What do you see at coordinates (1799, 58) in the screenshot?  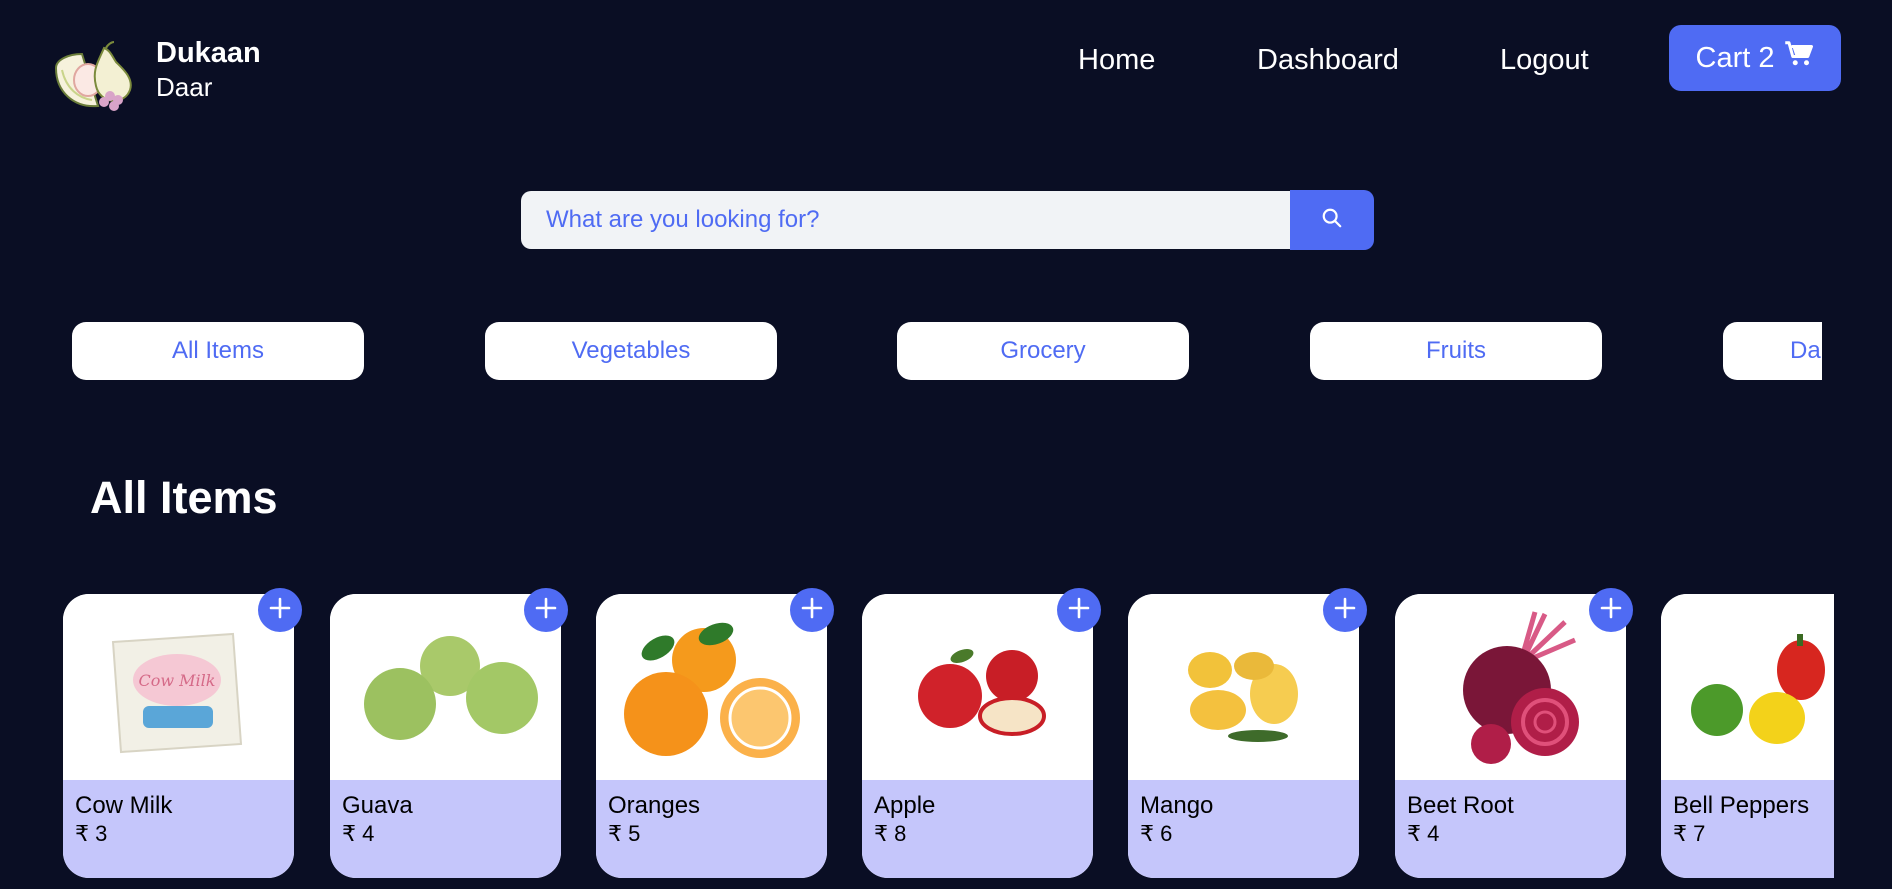 I see `cart-icon` at bounding box center [1799, 58].